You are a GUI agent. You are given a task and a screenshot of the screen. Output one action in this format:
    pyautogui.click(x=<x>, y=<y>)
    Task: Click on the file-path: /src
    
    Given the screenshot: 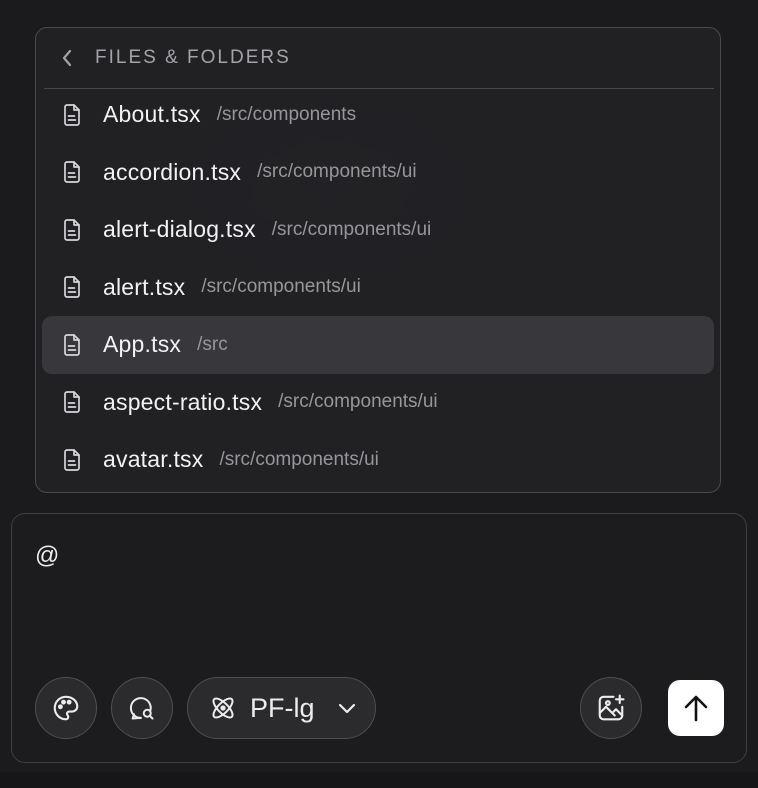 What is the action you would take?
    pyautogui.click(x=212, y=344)
    